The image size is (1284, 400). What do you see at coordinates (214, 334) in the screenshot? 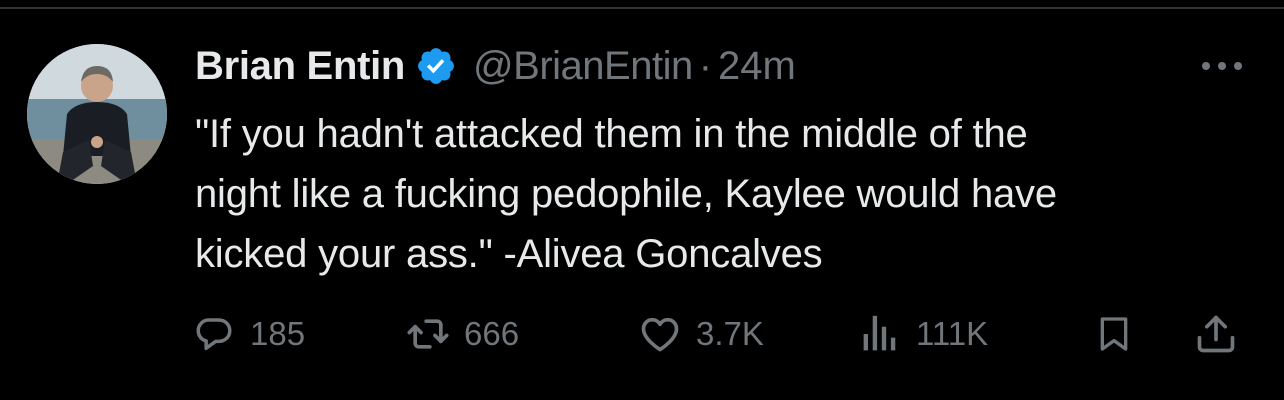
I see `reply-icon` at bounding box center [214, 334].